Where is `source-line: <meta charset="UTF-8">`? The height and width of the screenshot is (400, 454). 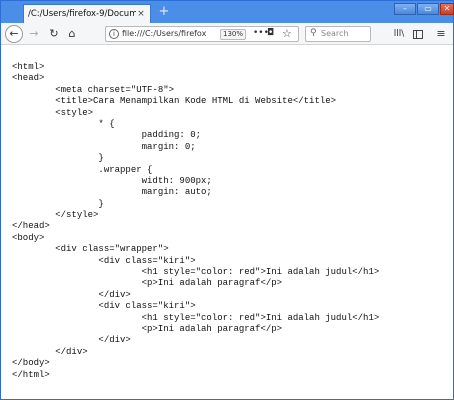 source-line: <meta charset="UTF-8"> is located at coordinates (93, 89).